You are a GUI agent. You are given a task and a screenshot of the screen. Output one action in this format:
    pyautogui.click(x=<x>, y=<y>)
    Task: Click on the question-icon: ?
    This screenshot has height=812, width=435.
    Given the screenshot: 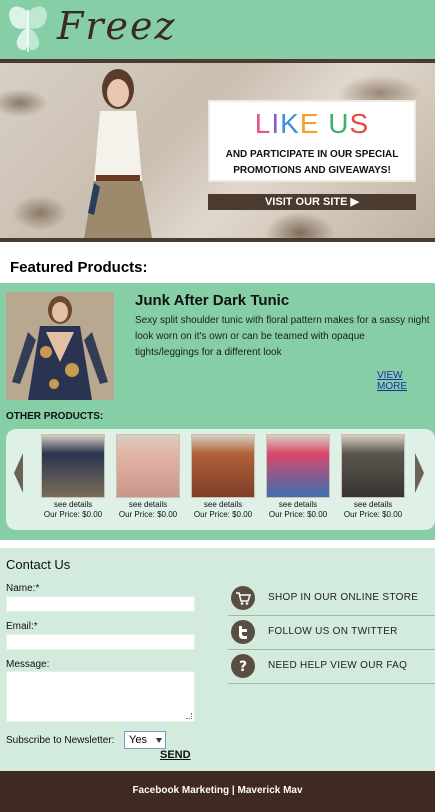 What is the action you would take?
    pyautogui.click(x=243, y=666)
    